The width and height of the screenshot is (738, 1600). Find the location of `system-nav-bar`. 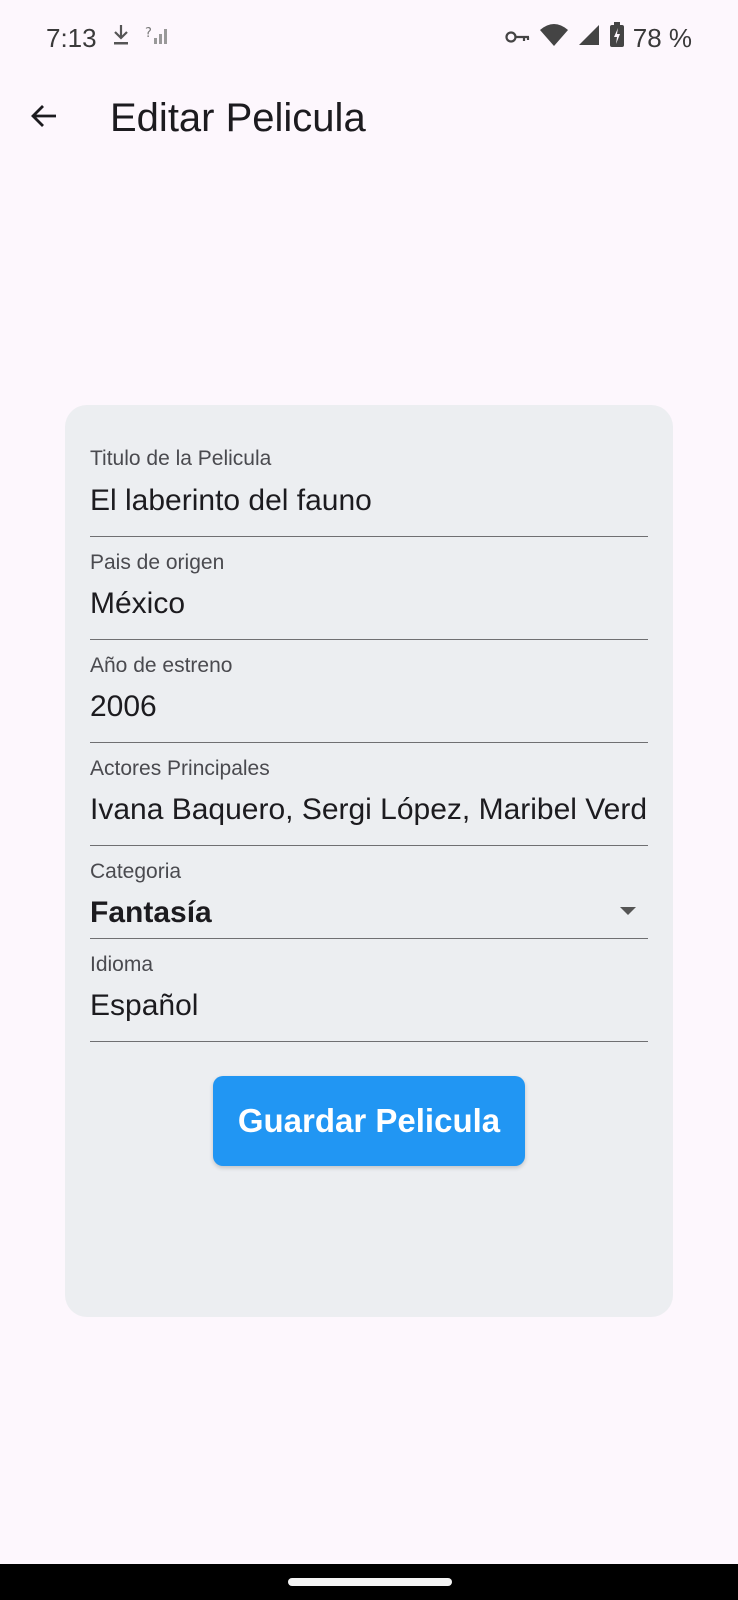

system-nav-bar is located at coordinates (369, 1582).